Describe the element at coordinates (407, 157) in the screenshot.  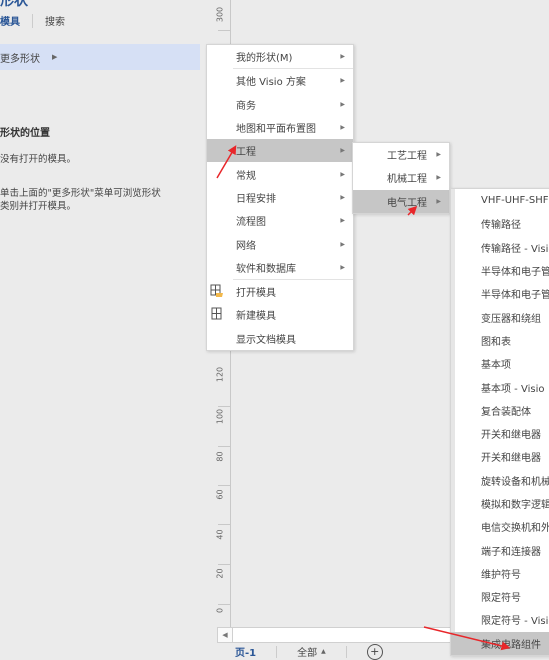
I see `menu-item-label: 工艺工程` at that location.